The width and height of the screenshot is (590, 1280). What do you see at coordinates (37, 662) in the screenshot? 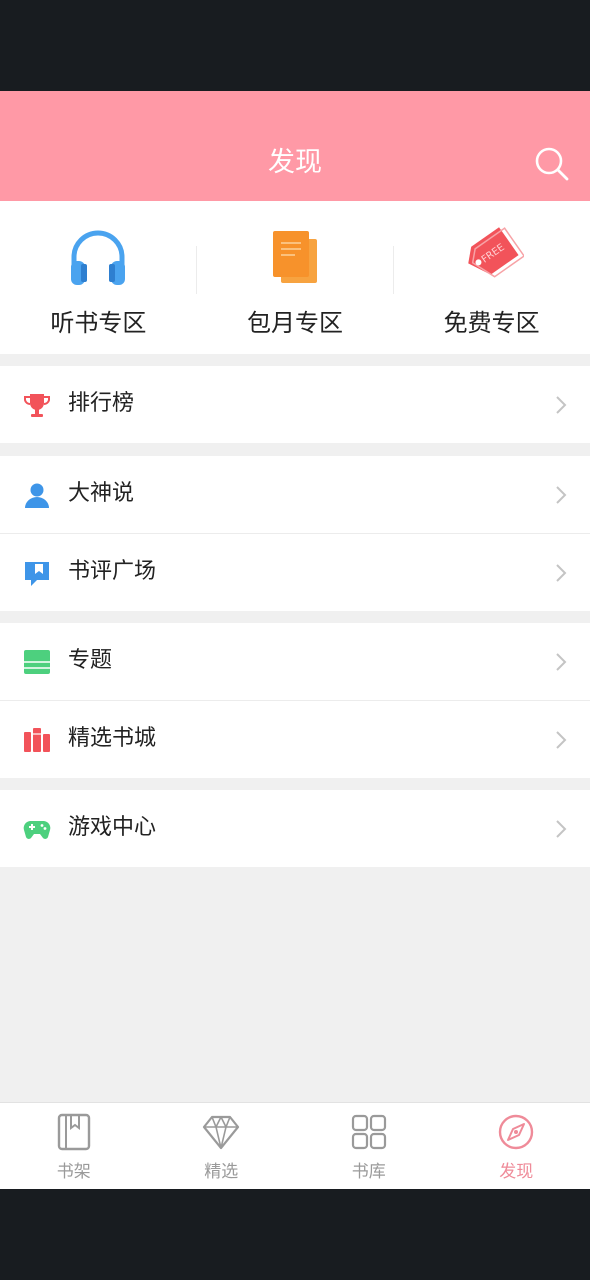
I see `topic-icon` at bounding box center [37, 662].